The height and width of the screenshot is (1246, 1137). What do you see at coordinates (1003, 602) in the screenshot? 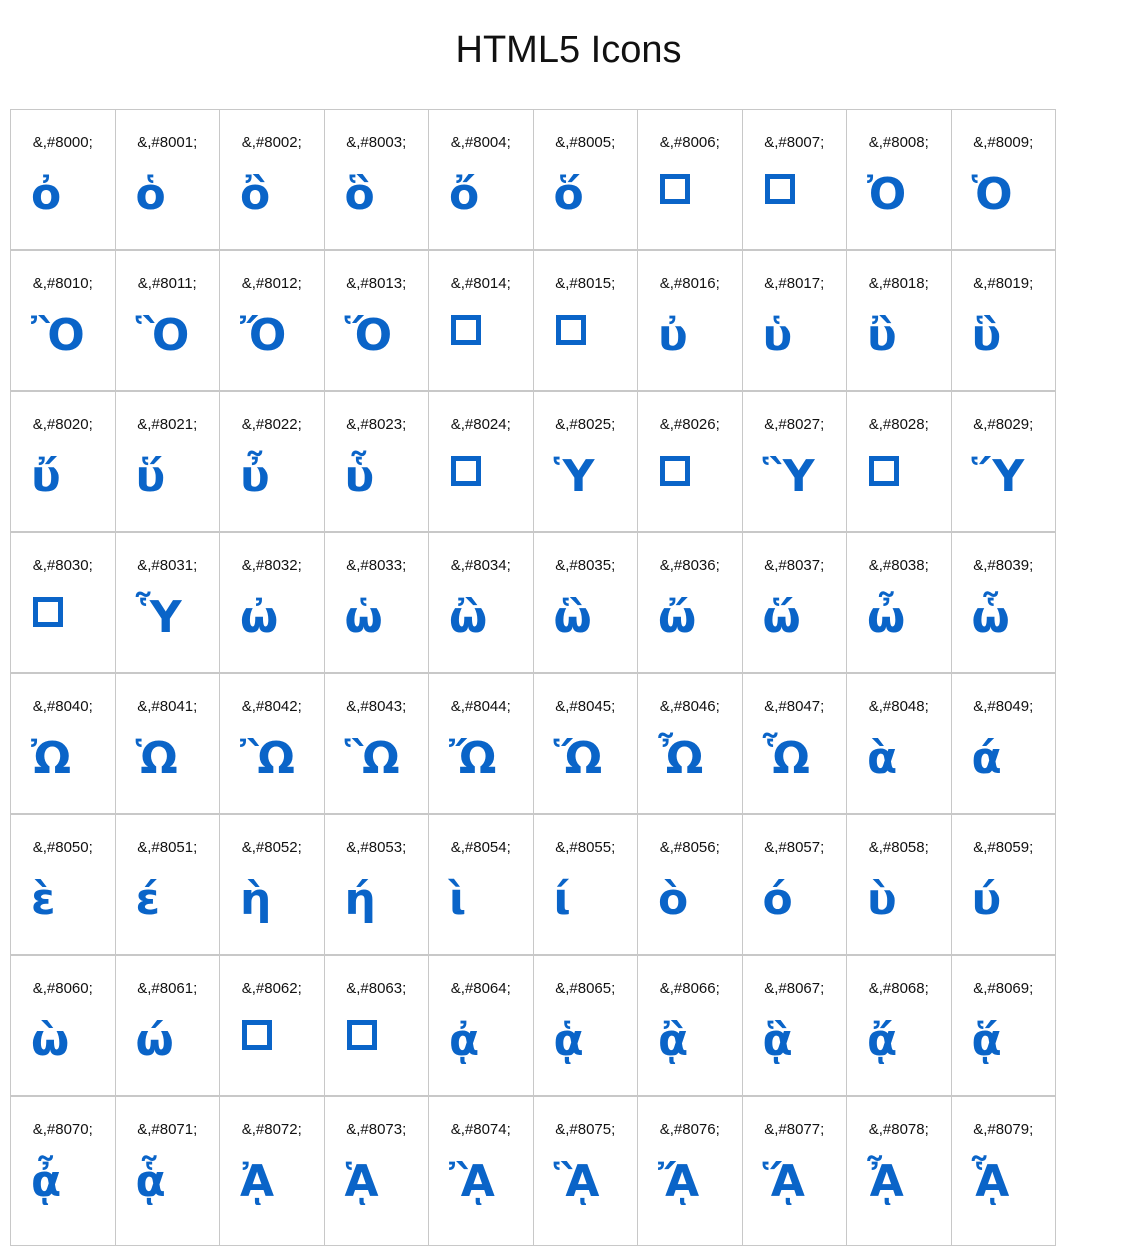
I see `icon-cell: &,#8039; ὧ` at bounding box center [1003, 602].